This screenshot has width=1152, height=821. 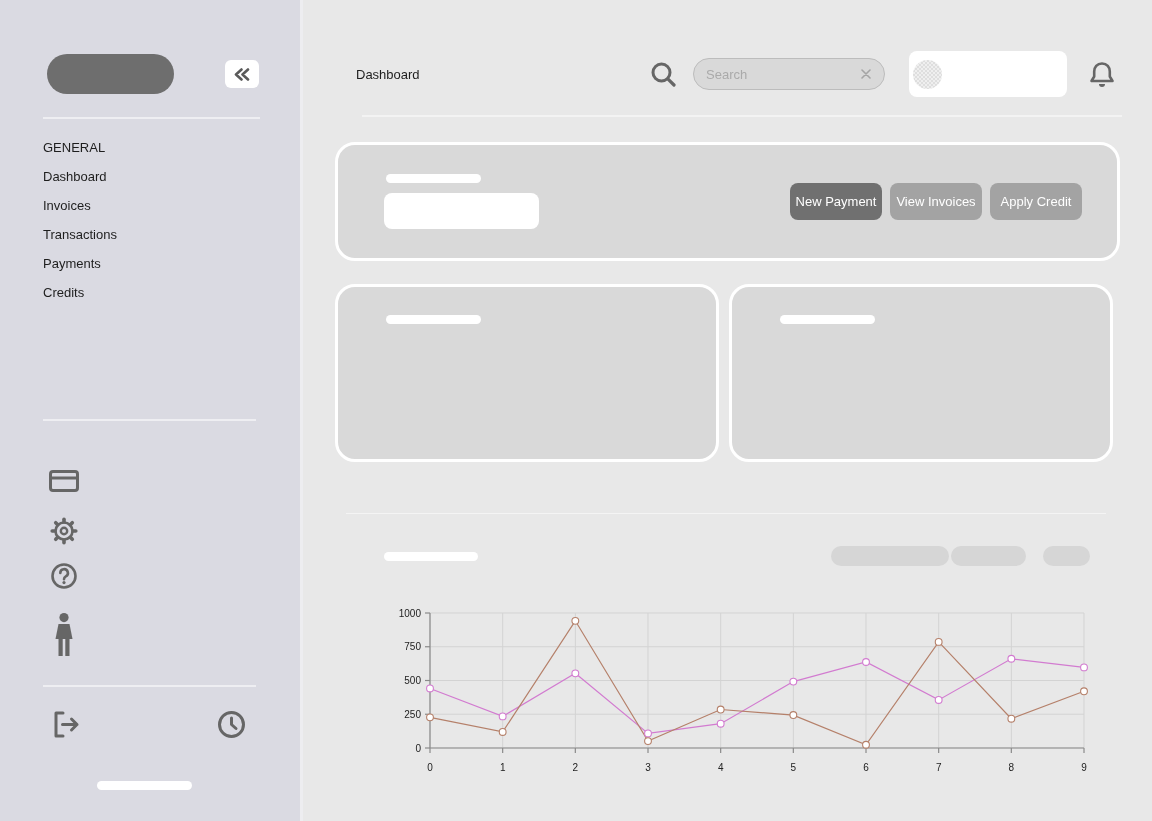 I want to click on nav-item: Dashboard, so click(x=75, y=176).